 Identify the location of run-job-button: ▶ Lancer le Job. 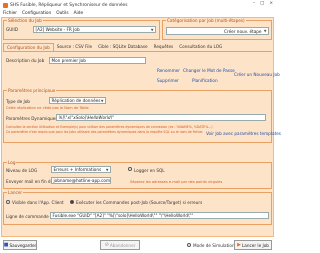
(253, 245).